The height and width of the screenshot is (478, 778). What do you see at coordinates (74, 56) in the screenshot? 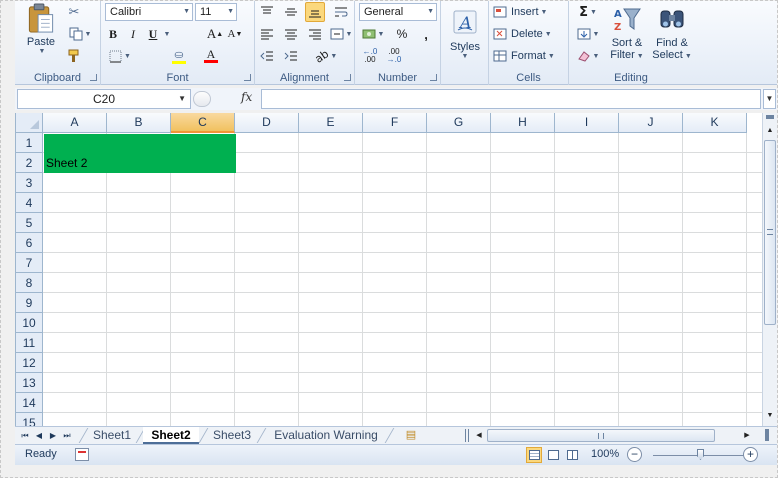
I see `format-painter-button` at bounding box center [74, 56].